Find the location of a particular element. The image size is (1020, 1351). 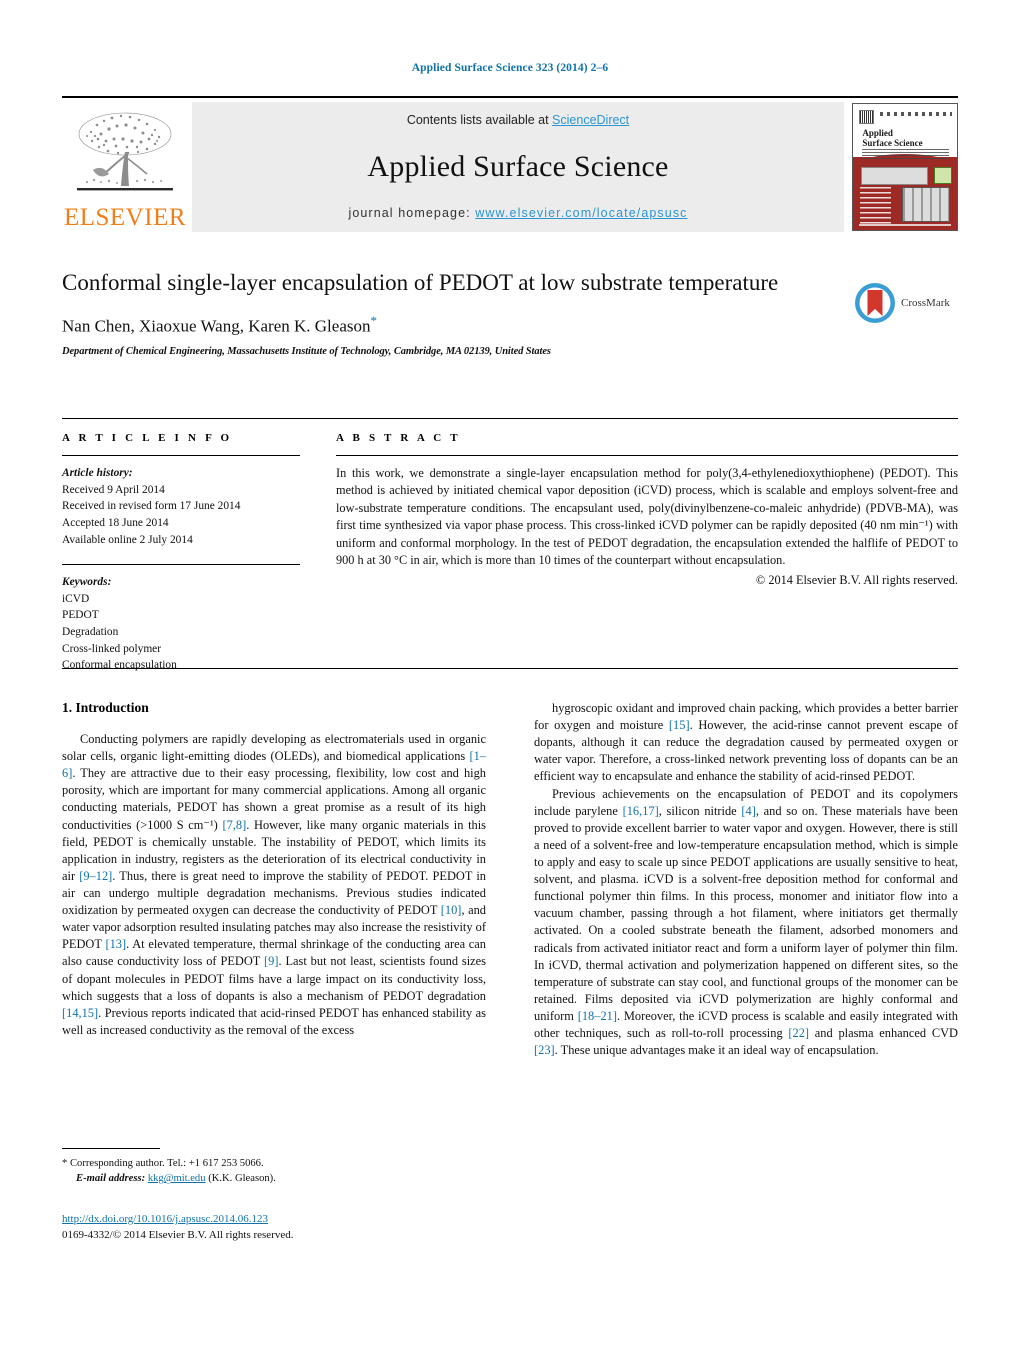

cover-micrograph is located at coordinates (925, 204).